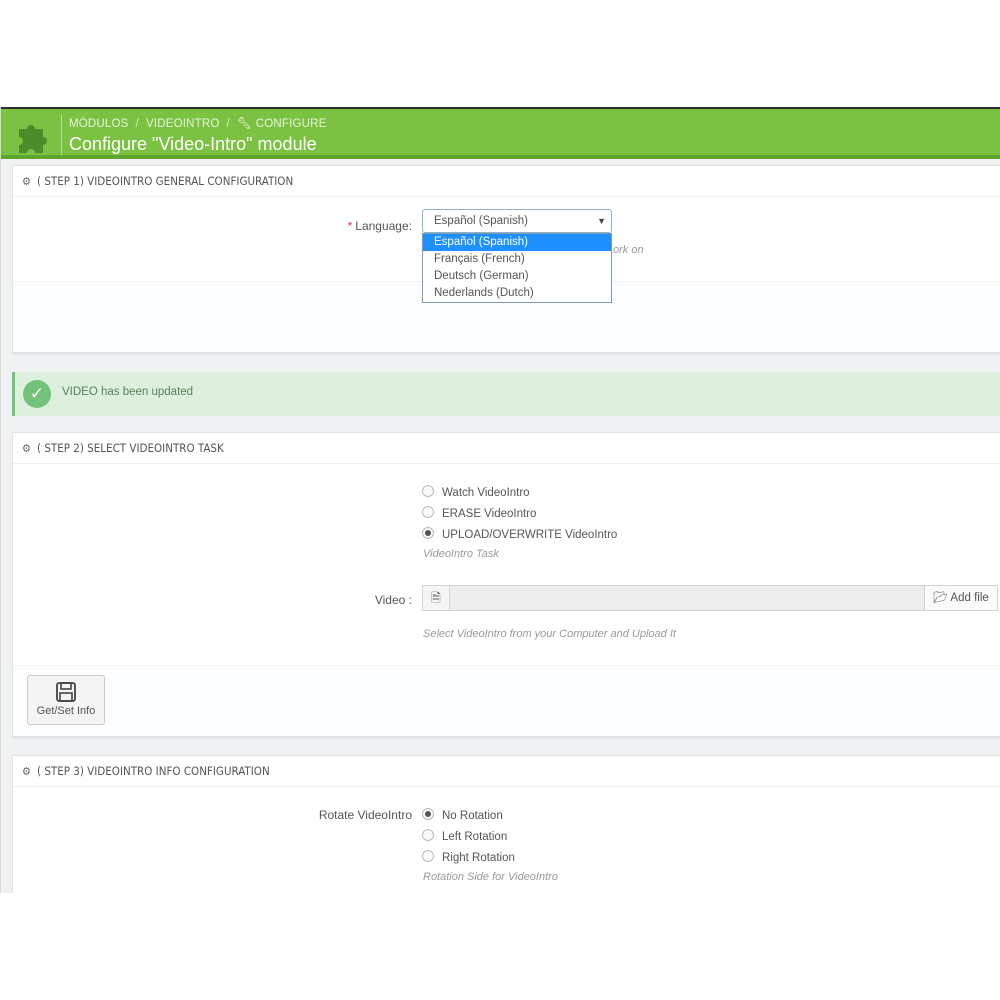 This screenshot has height=1000, width=1000. Describe the element at coordinates (517, 293) in the screenshot. I see `language-option: Nederlands (Dutch)` at that location.